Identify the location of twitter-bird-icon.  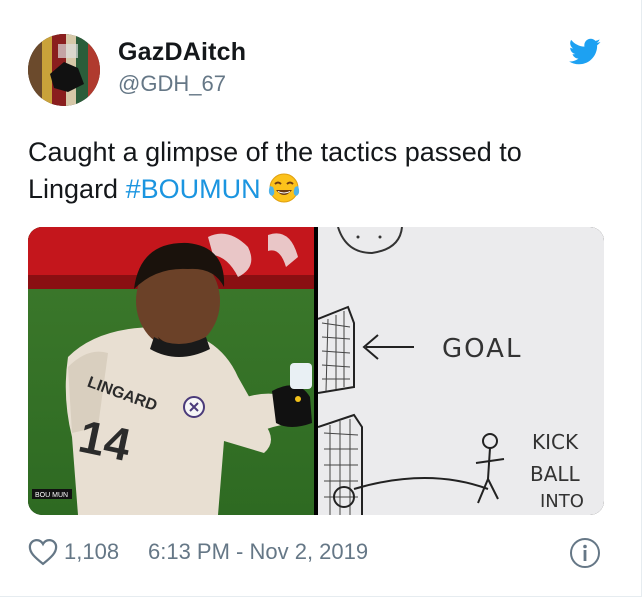
(585, 52).